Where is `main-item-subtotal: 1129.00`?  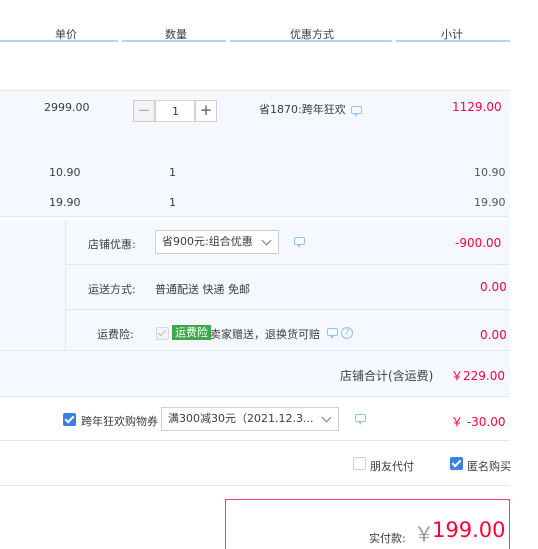
main-item-subtotal: 1129.00 is located at coordinates (477, 107).